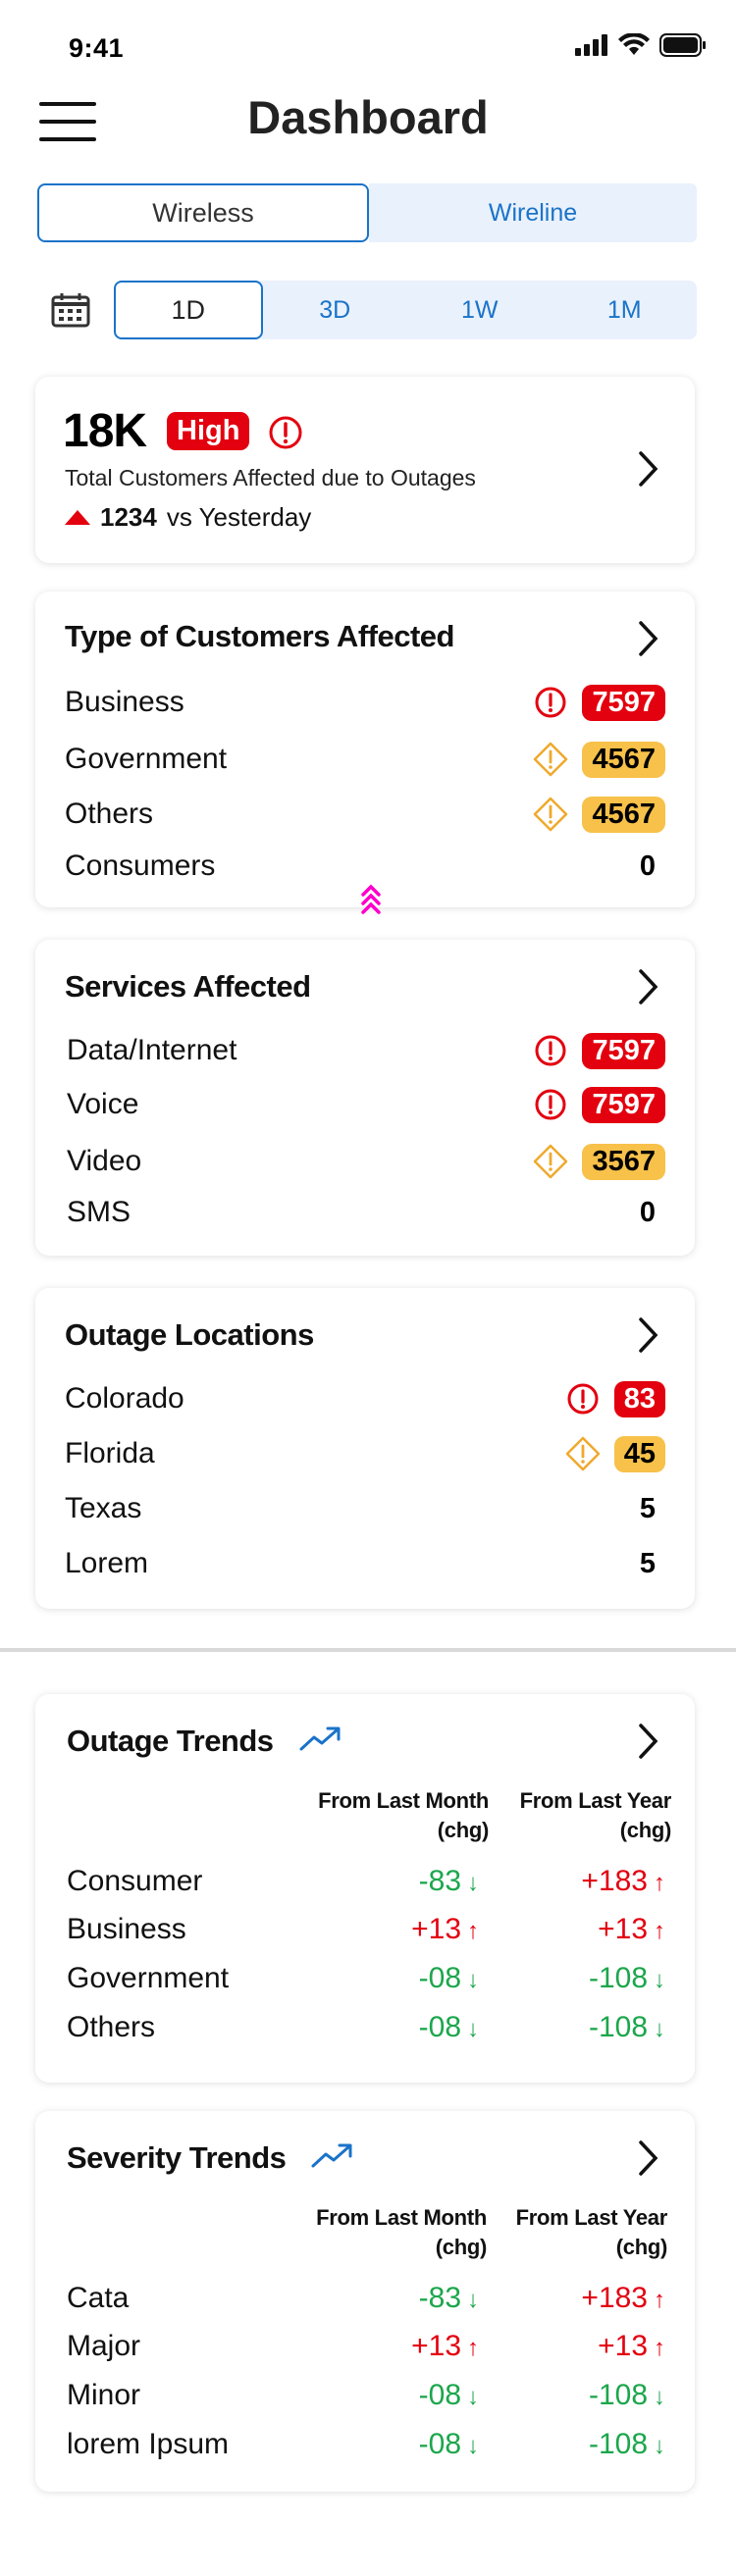  Describe the element at coordinates (365, 1453) in the screenshot. I see `list-item: Florida 45` at that location.